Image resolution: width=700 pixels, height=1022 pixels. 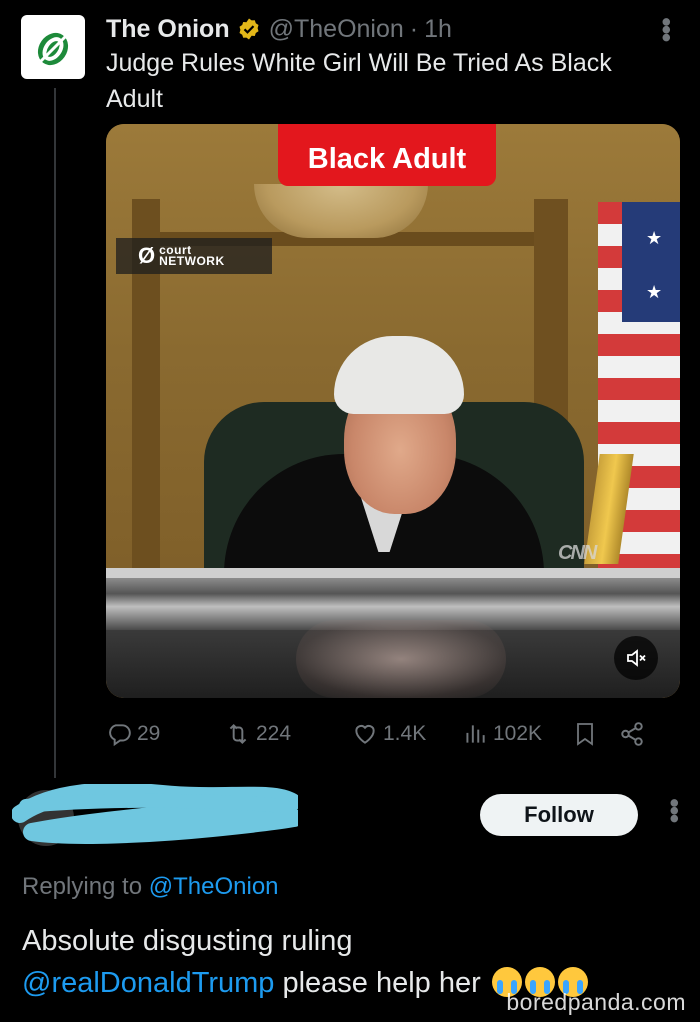 What do you see at coordinates (596, 734) in the screenshot?
I see `bookmark-button` at bounding box center [596, 734].